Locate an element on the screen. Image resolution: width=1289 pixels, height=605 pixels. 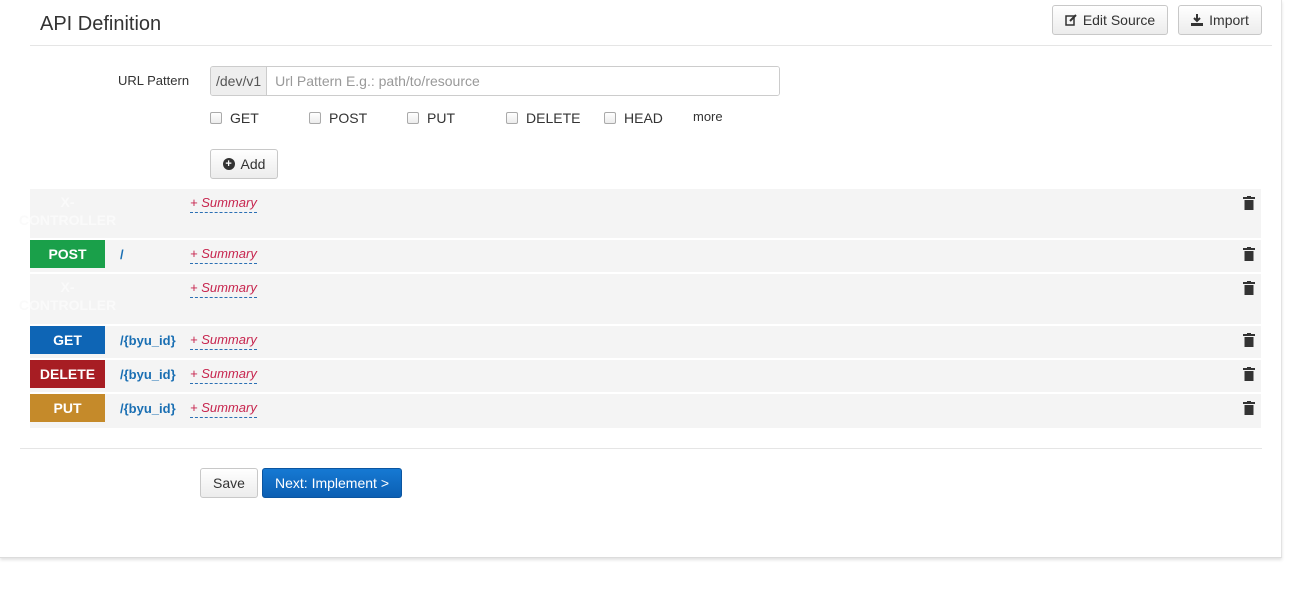
url-pattern-group: /dev/v1 is located at coordinates (495, 81).